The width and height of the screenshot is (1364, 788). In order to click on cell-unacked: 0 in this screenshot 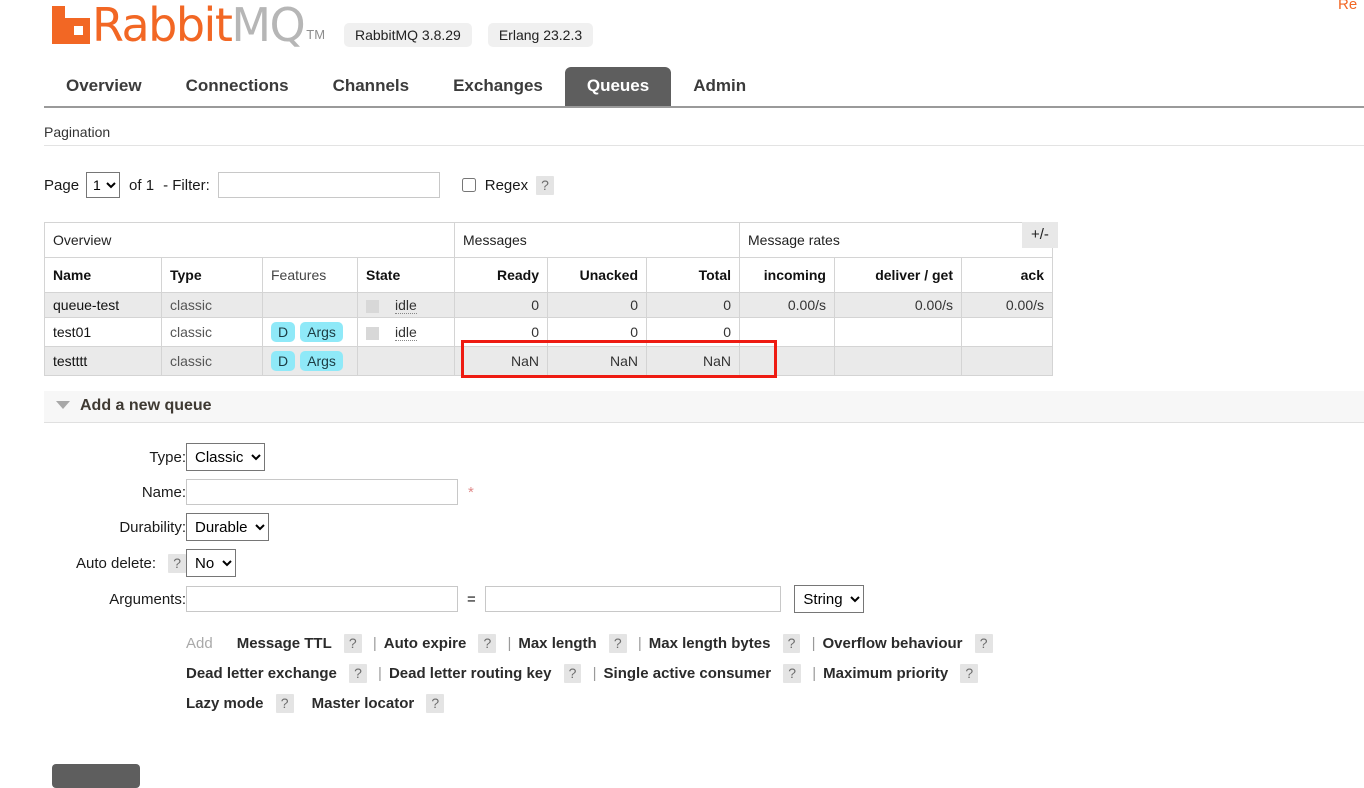, I will do `click(597, 305)`.